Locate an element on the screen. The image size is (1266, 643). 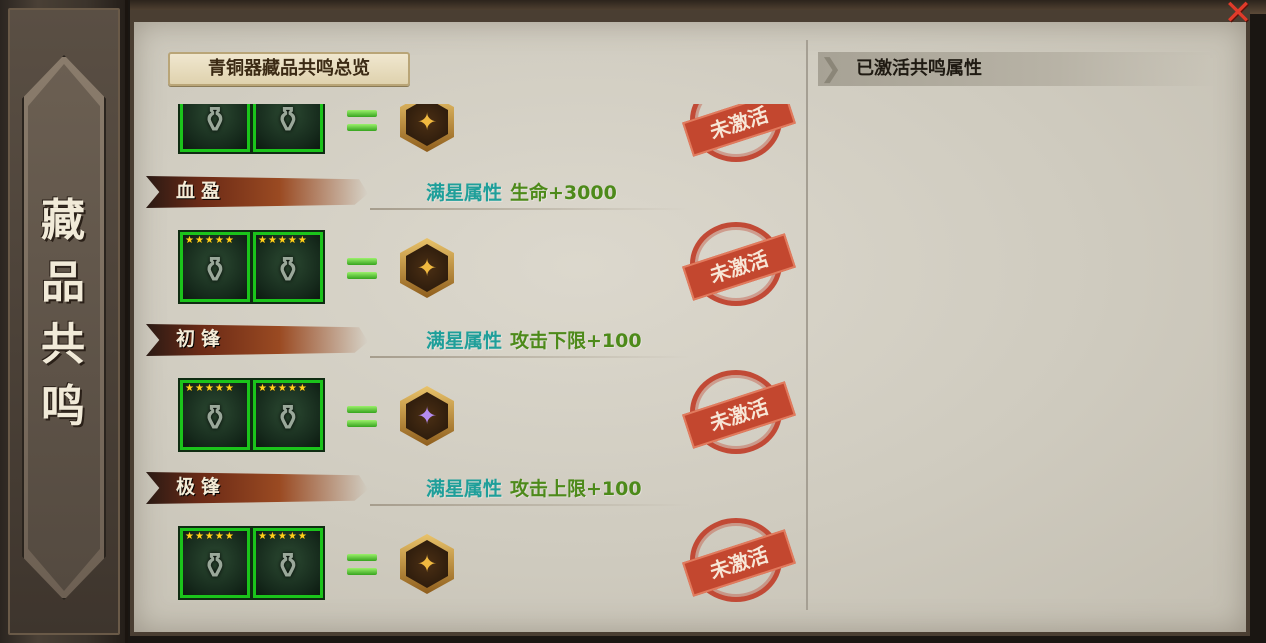
full-star-attribute: 满星属性 生命+3000 is located at coordinates (521, 193).